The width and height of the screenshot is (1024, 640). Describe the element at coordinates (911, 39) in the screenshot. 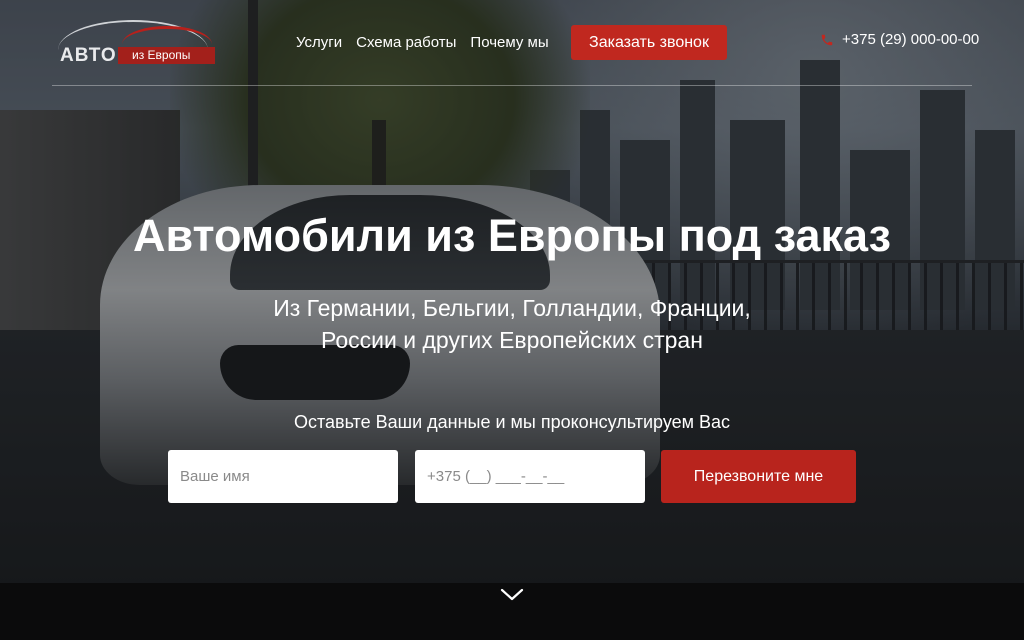

I see `phone-number: +375 (29) 000-00-00` at that location.